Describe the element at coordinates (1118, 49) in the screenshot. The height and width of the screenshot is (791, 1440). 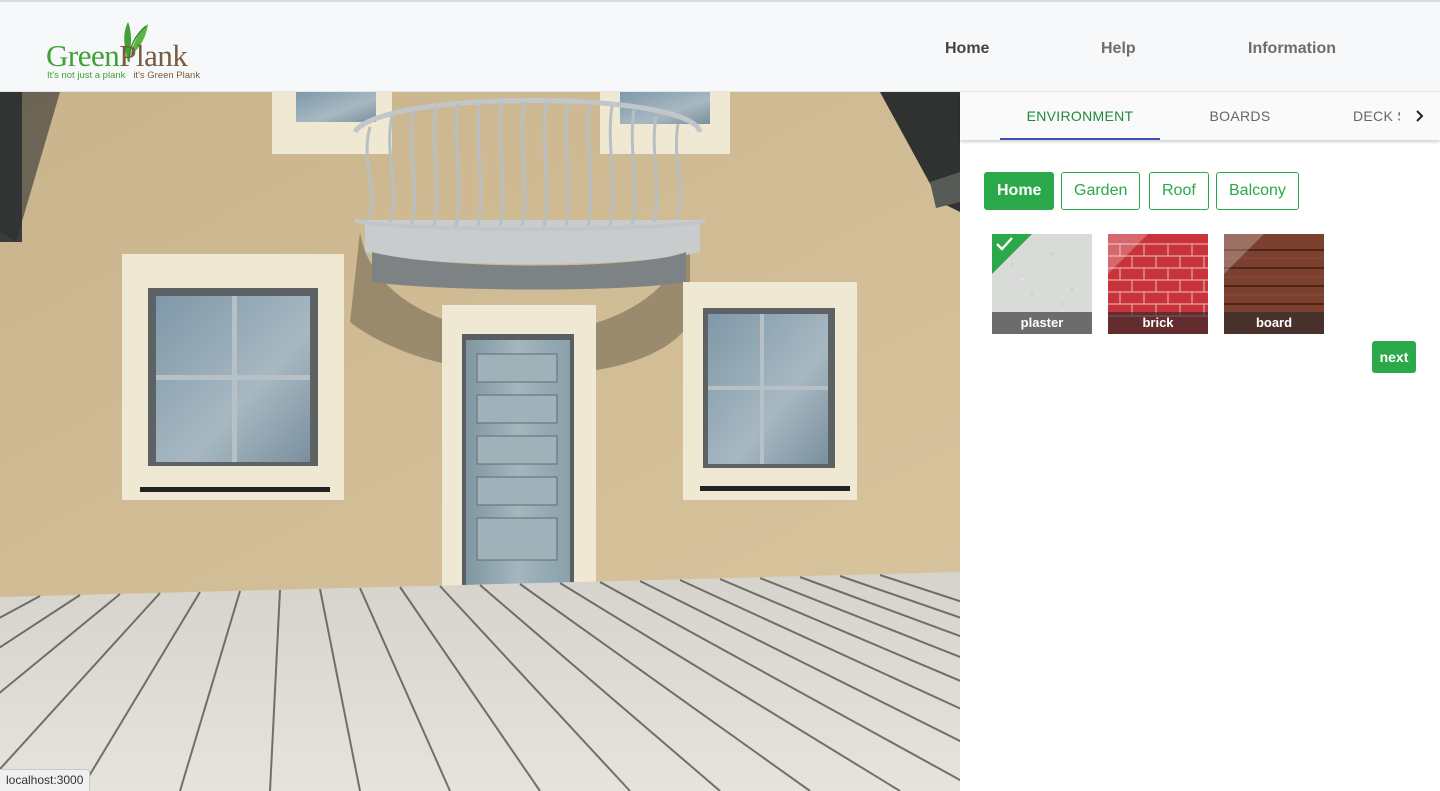
I see `nav-help: Help` at that location.